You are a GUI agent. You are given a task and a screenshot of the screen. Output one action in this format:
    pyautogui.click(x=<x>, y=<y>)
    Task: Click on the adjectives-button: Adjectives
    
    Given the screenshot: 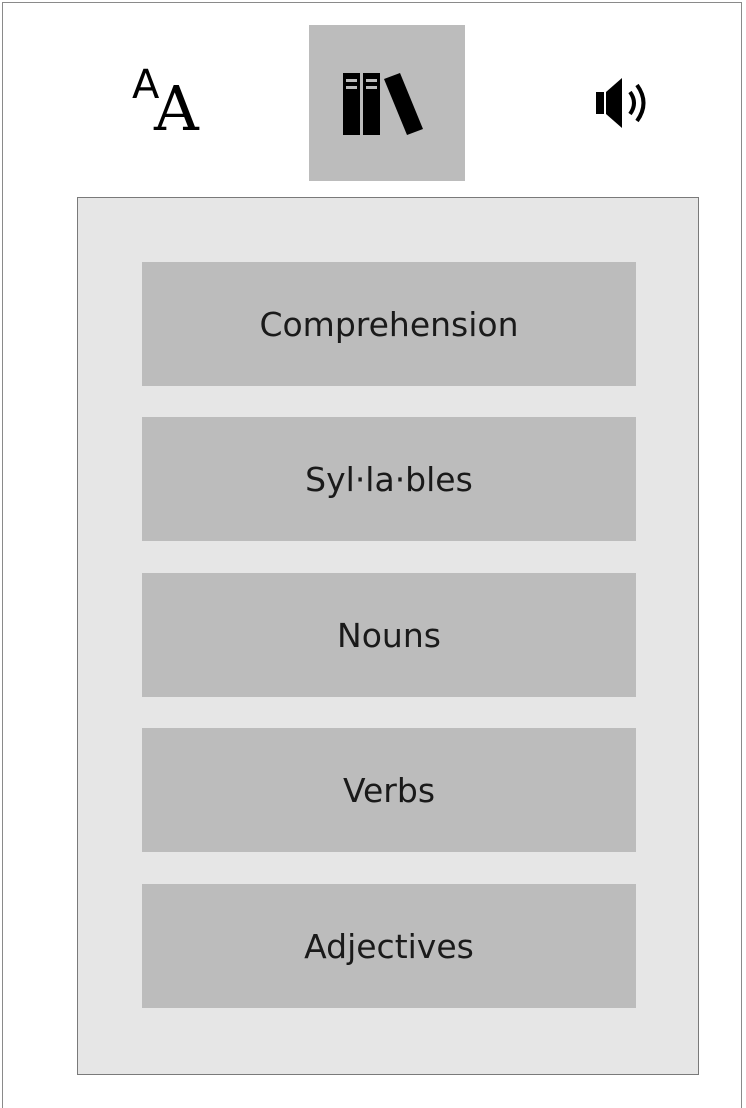 What is the action you would take?
    pyautogui.click(x=389, y=946)
    